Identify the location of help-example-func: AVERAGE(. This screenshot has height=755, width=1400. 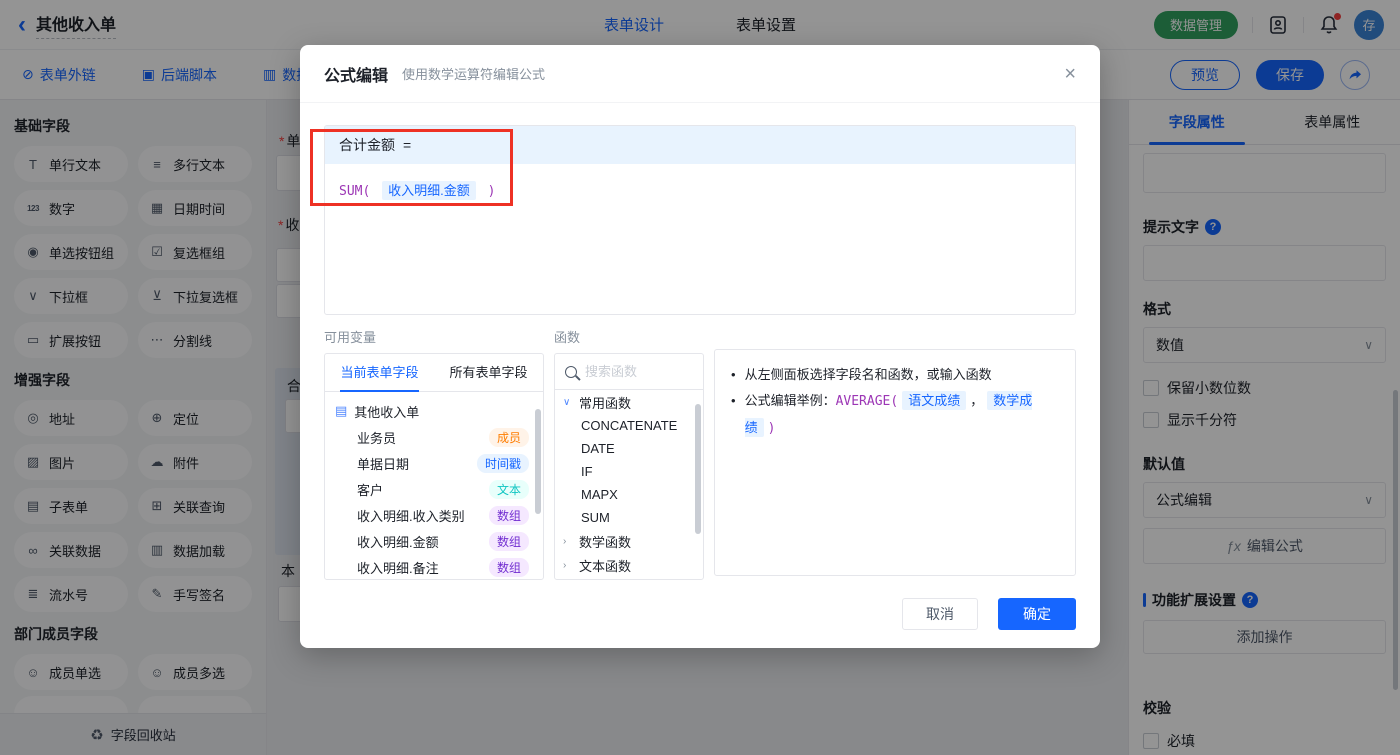
(867, 401).